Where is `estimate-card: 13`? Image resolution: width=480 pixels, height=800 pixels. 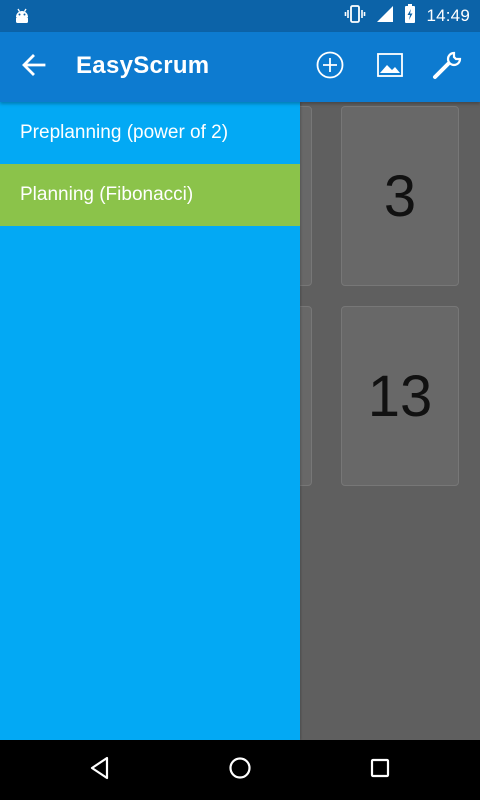 estimate-card: 13 is located at coordinates (400, 396).